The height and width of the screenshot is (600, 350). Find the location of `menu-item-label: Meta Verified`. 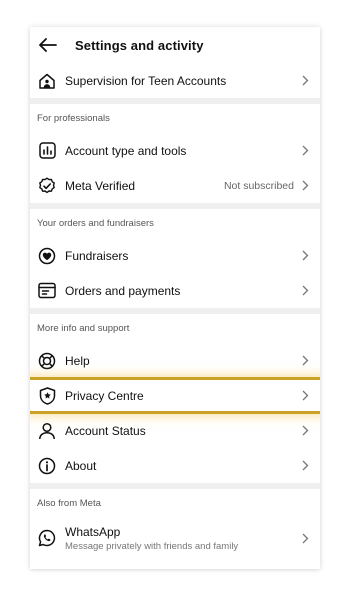

menu-item-label: Meta Verified is located at coordinates (100, 185).